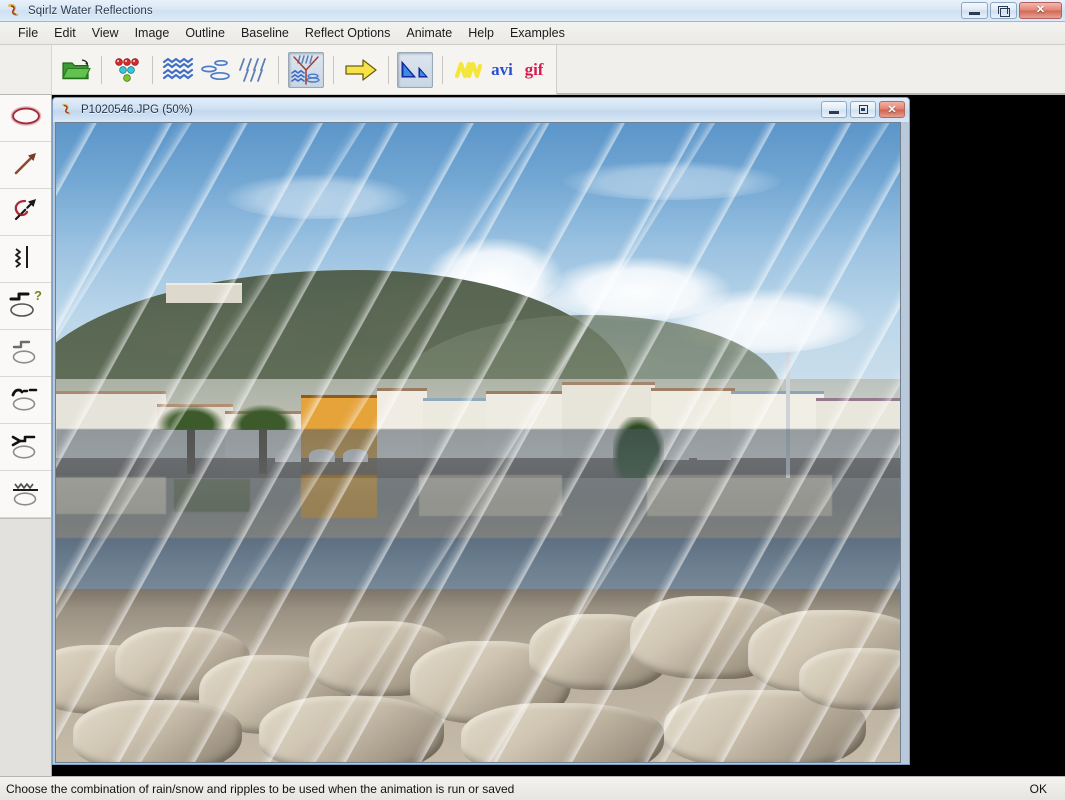 This screenshot has width=1065, height=800. I want to click on toolbar-ripples-button, so click(178, 70).